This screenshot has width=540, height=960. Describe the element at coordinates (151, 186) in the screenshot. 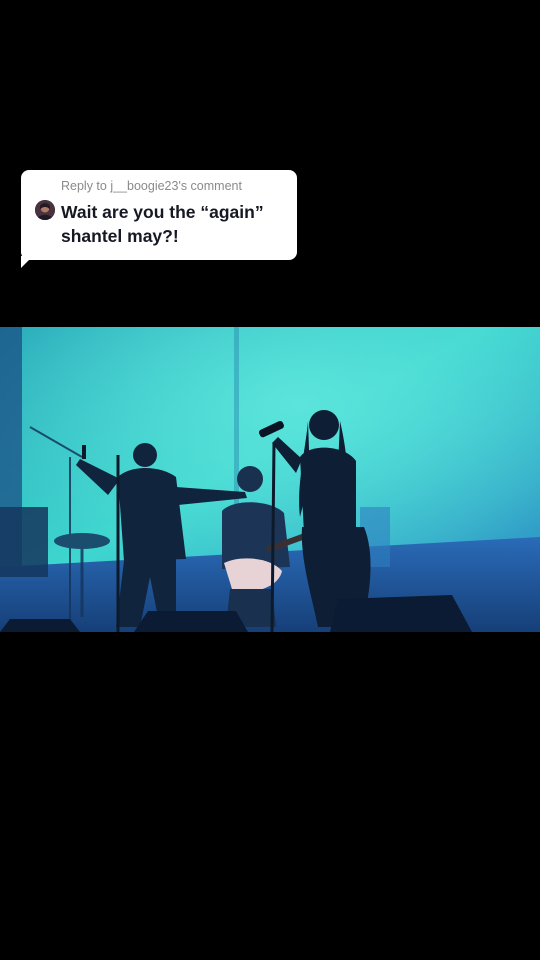

I see `reply-header: Reply to j__boogie23's comment` at that location.